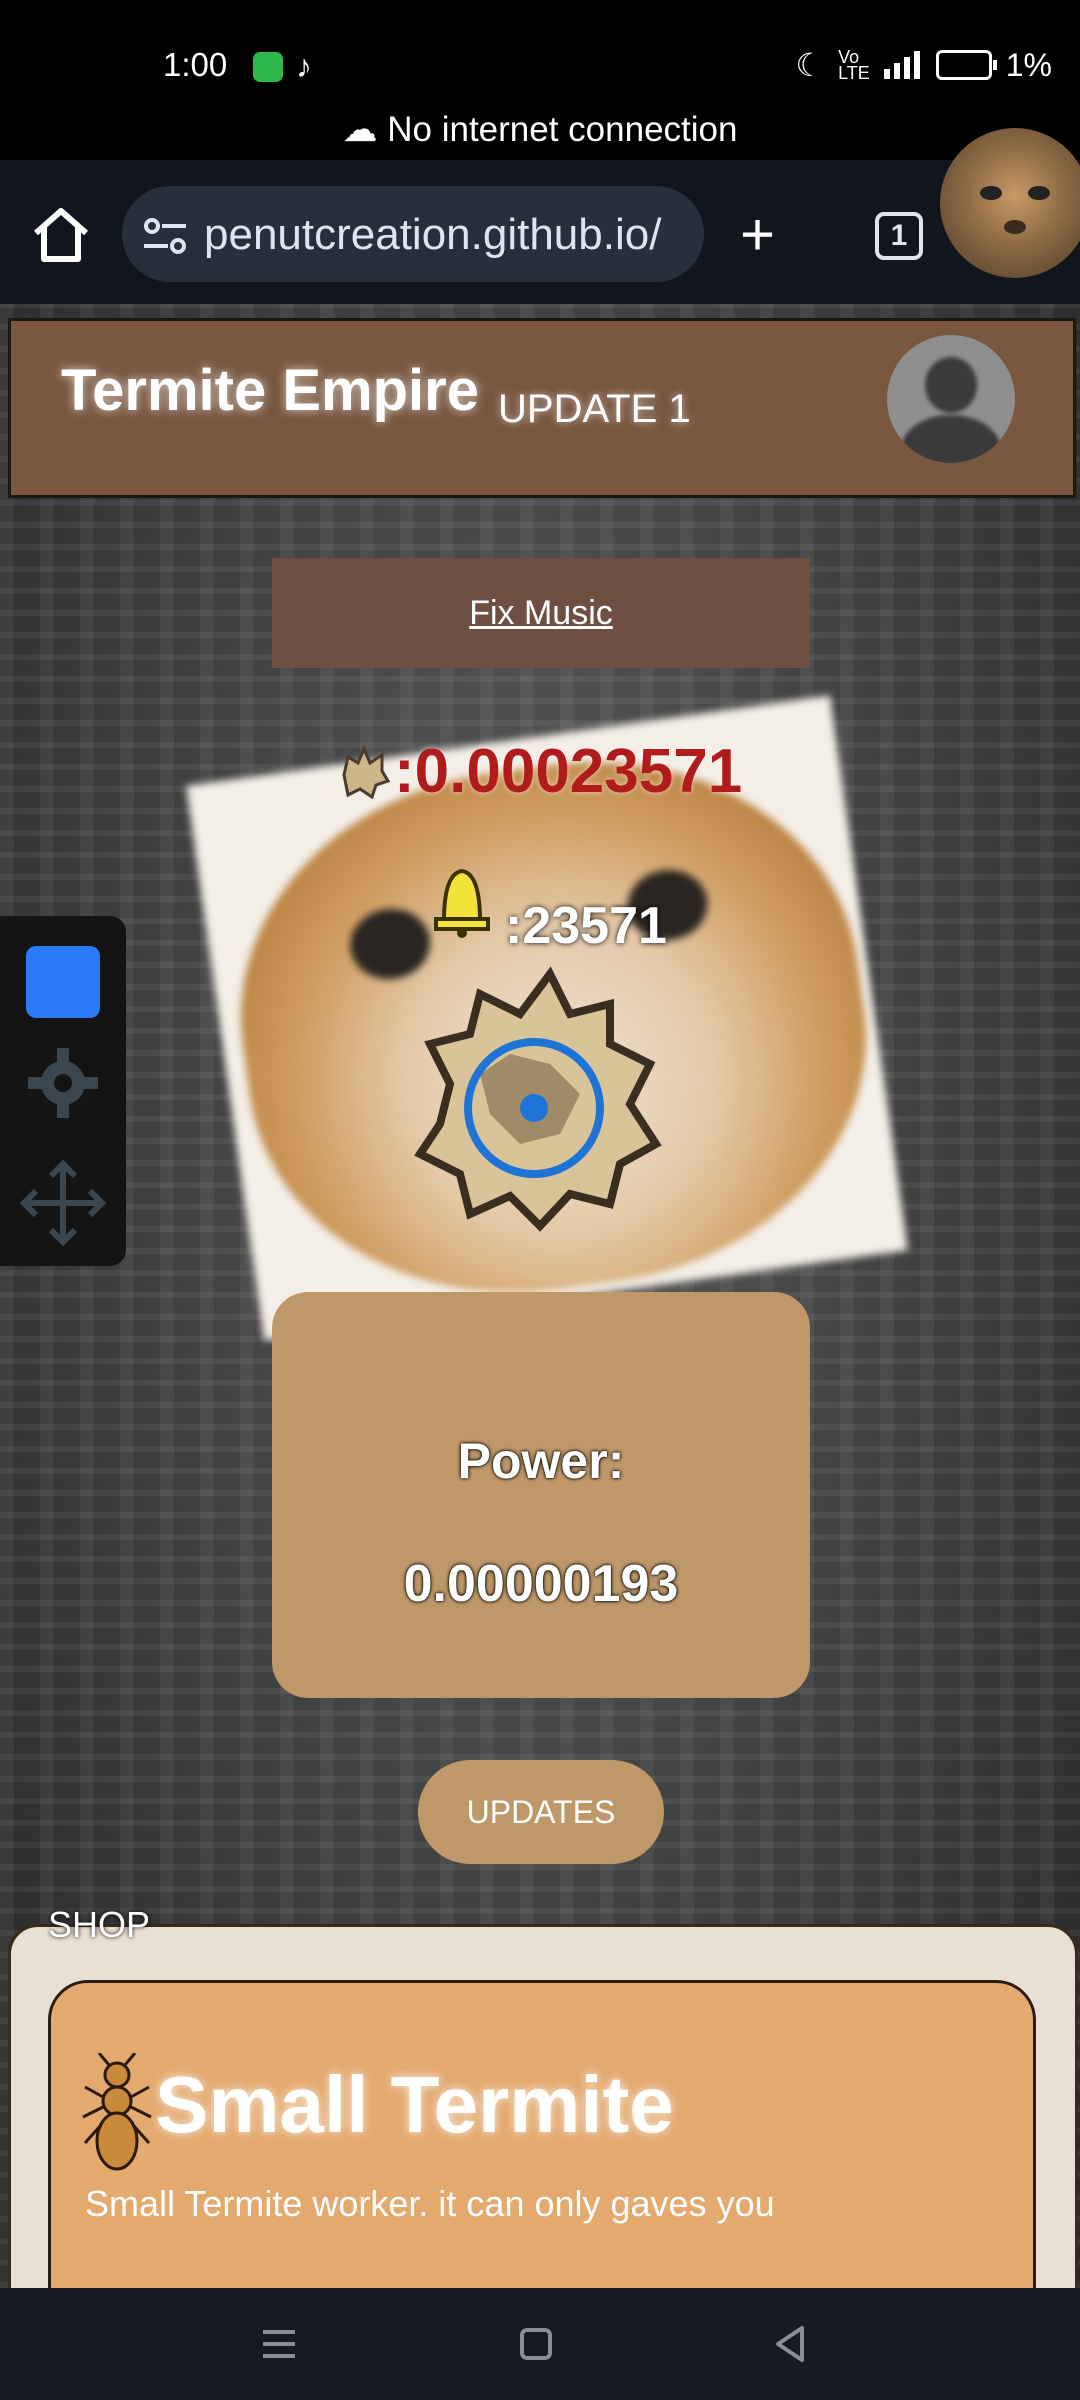  Describe the element at coordinates (268, 67) in the screenshot. I see `app-icon` at that location.